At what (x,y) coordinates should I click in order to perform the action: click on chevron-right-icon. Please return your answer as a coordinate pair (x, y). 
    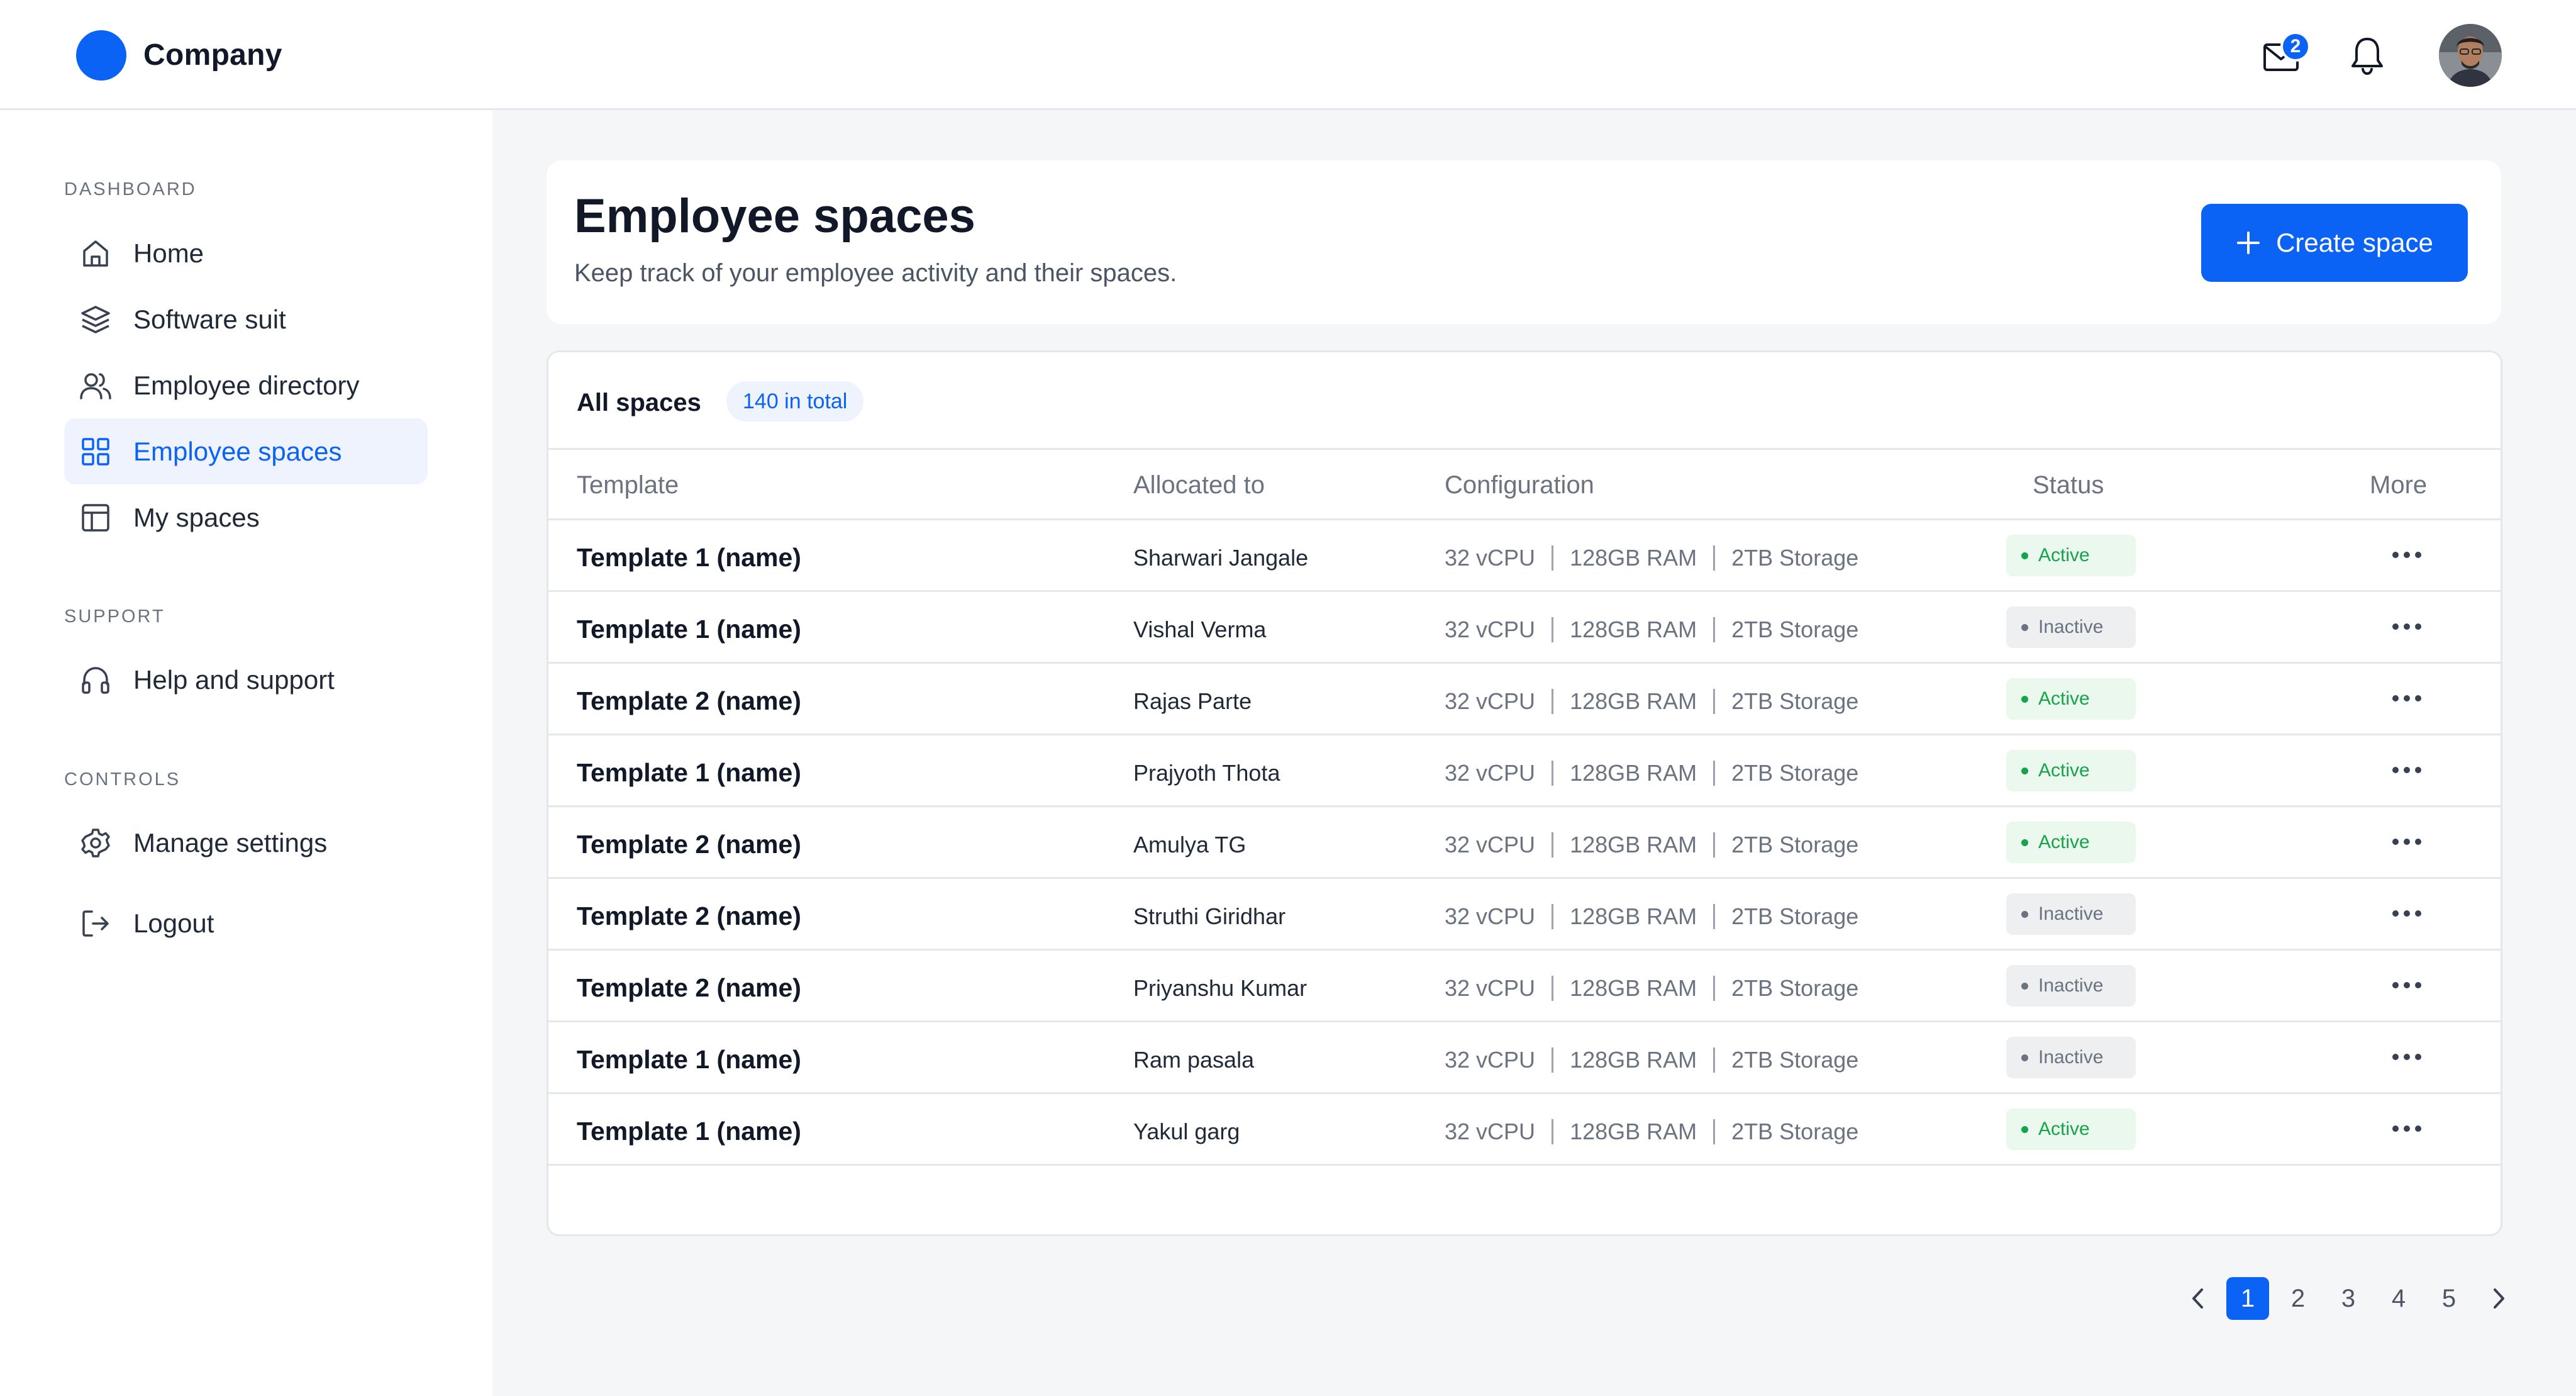
    Looking at the image, I should click on (2499, 1299).